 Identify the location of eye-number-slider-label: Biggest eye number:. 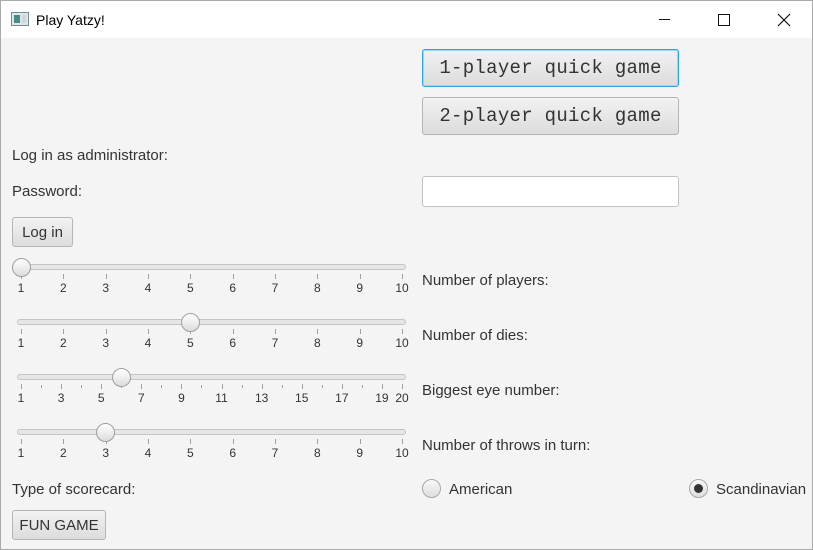
(491, 390).